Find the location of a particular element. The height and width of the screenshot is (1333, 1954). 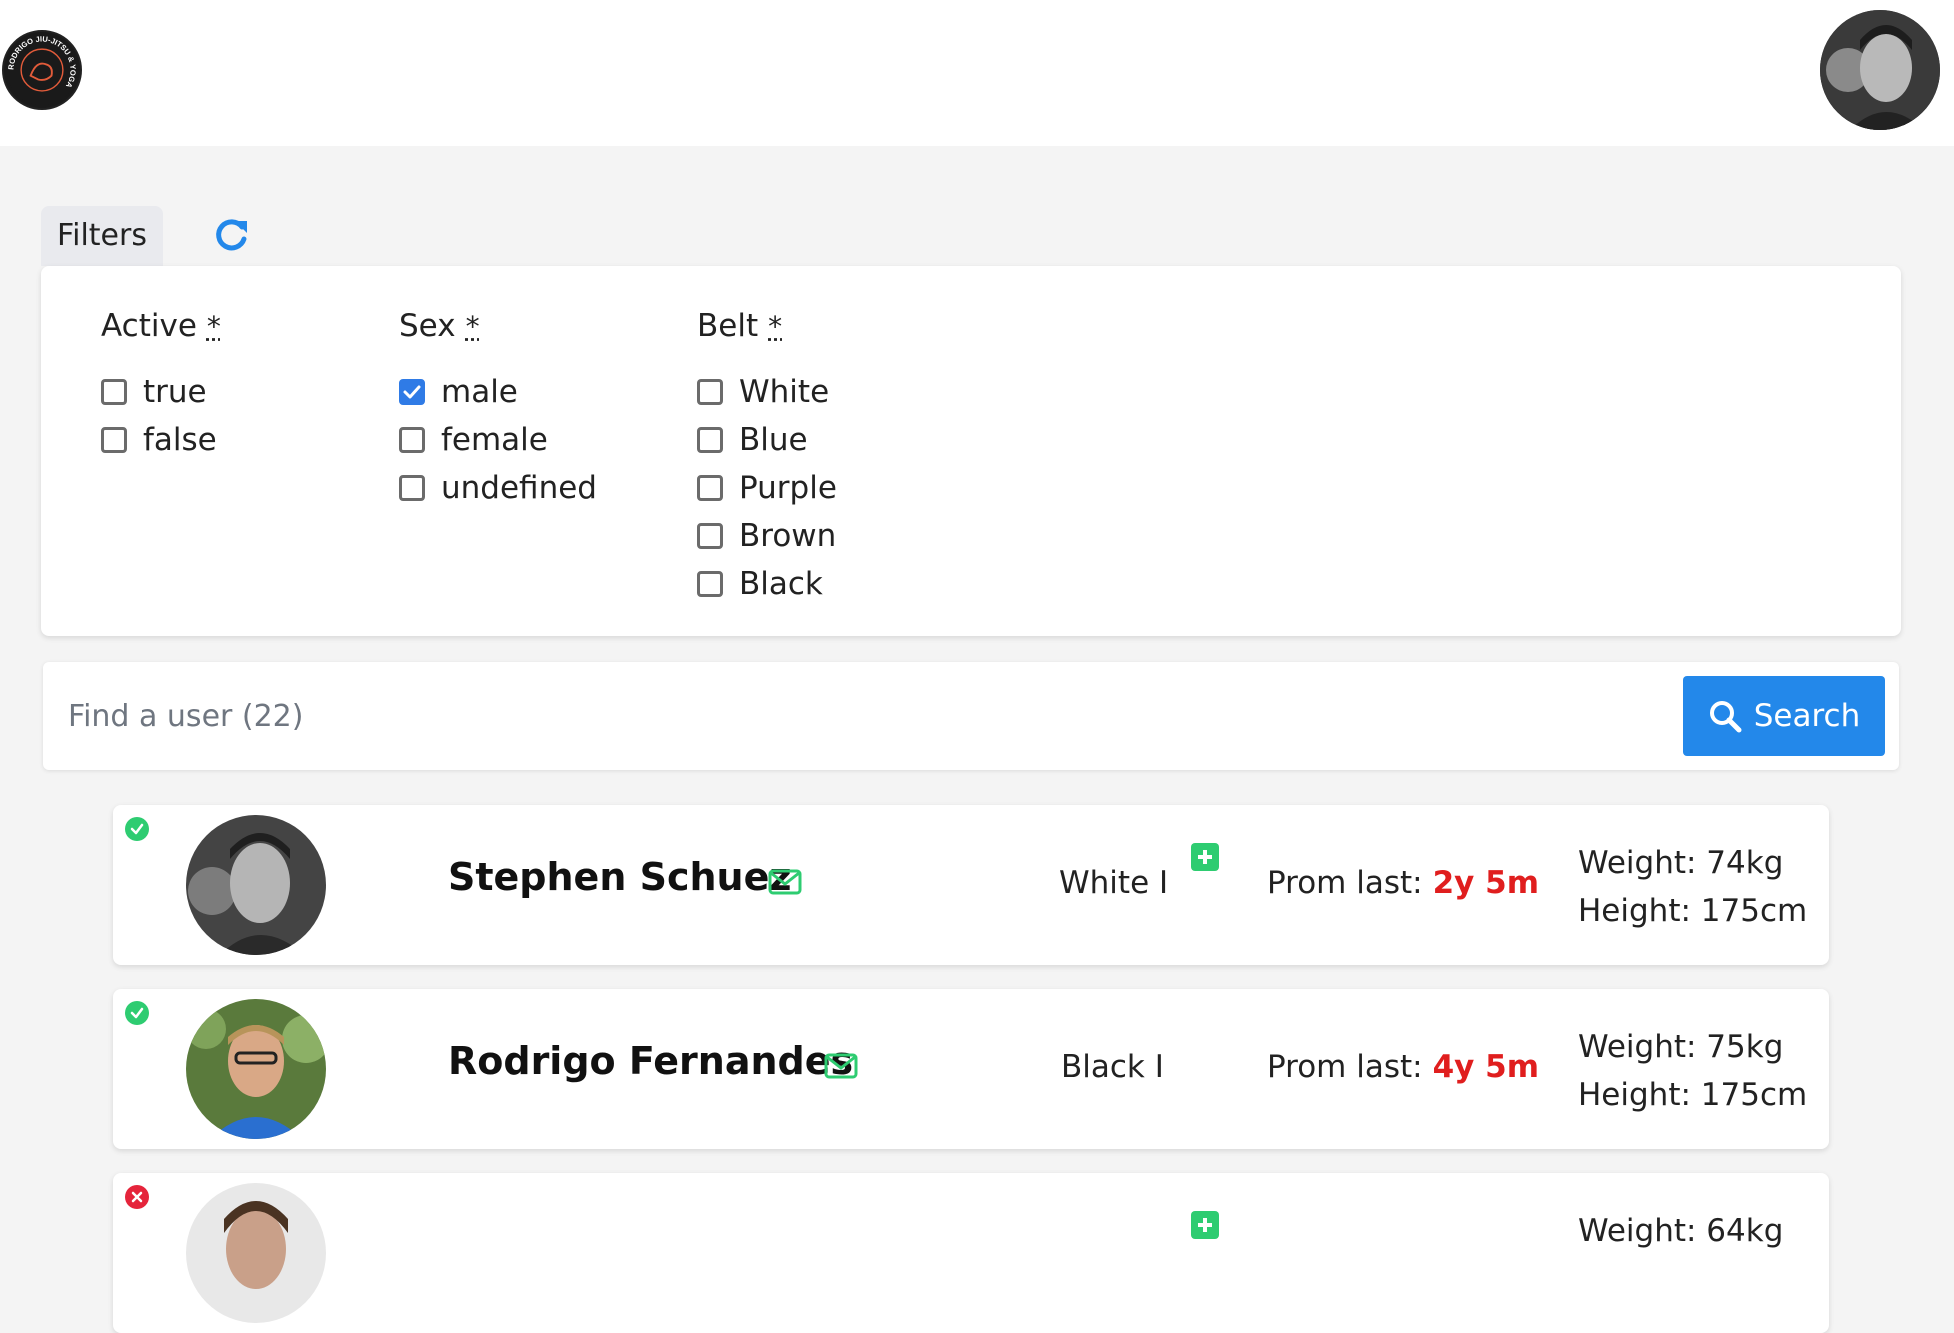

filter-group-belt: Belt * White Blue Purple Brown Black is located at coordinates (767, 458).